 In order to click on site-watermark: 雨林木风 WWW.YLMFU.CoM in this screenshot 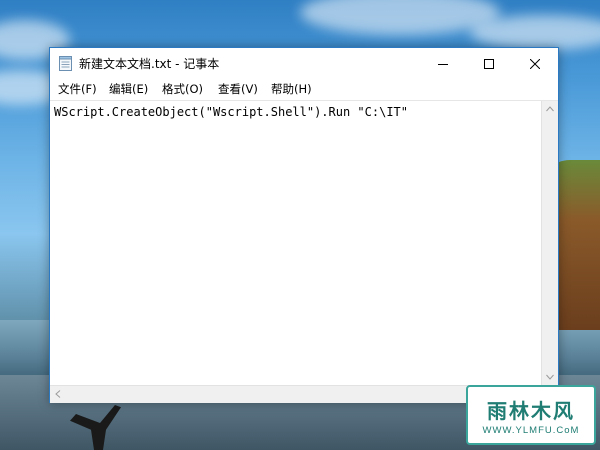, I will do `click(531, 415)`.